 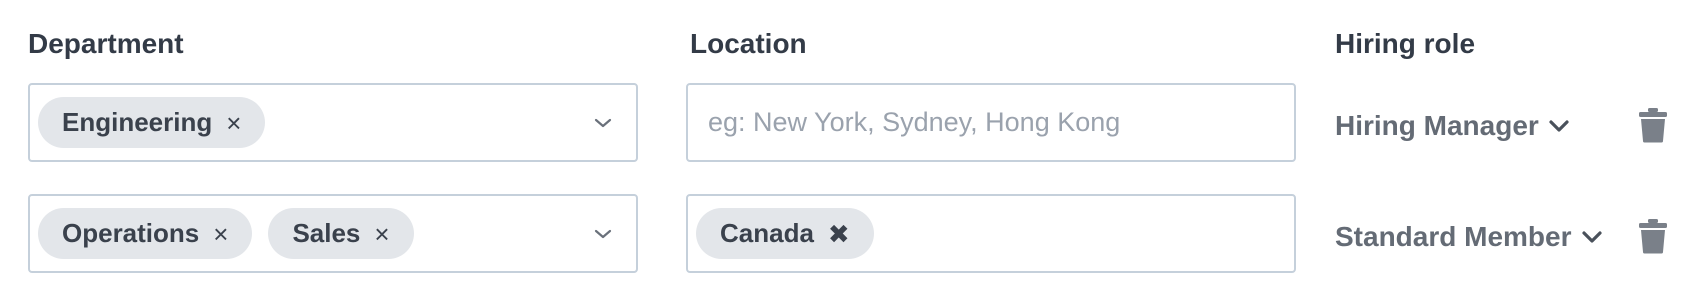 I want to click on chip-label: Canada, so click(x=767, y=233).